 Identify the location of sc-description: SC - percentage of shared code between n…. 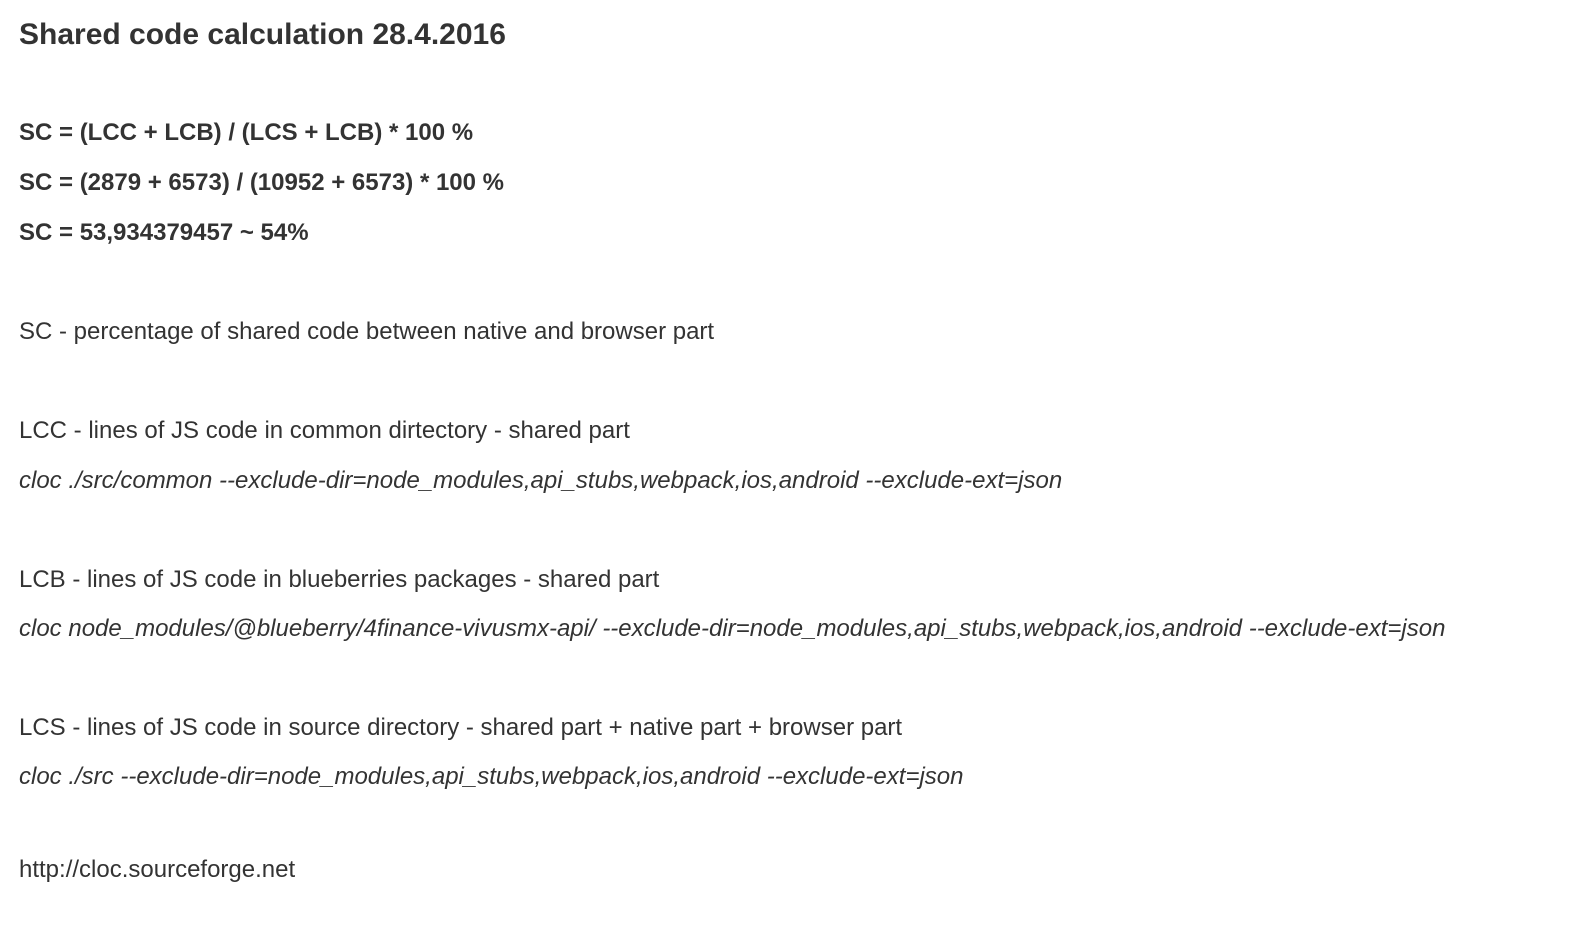
(367, 331).